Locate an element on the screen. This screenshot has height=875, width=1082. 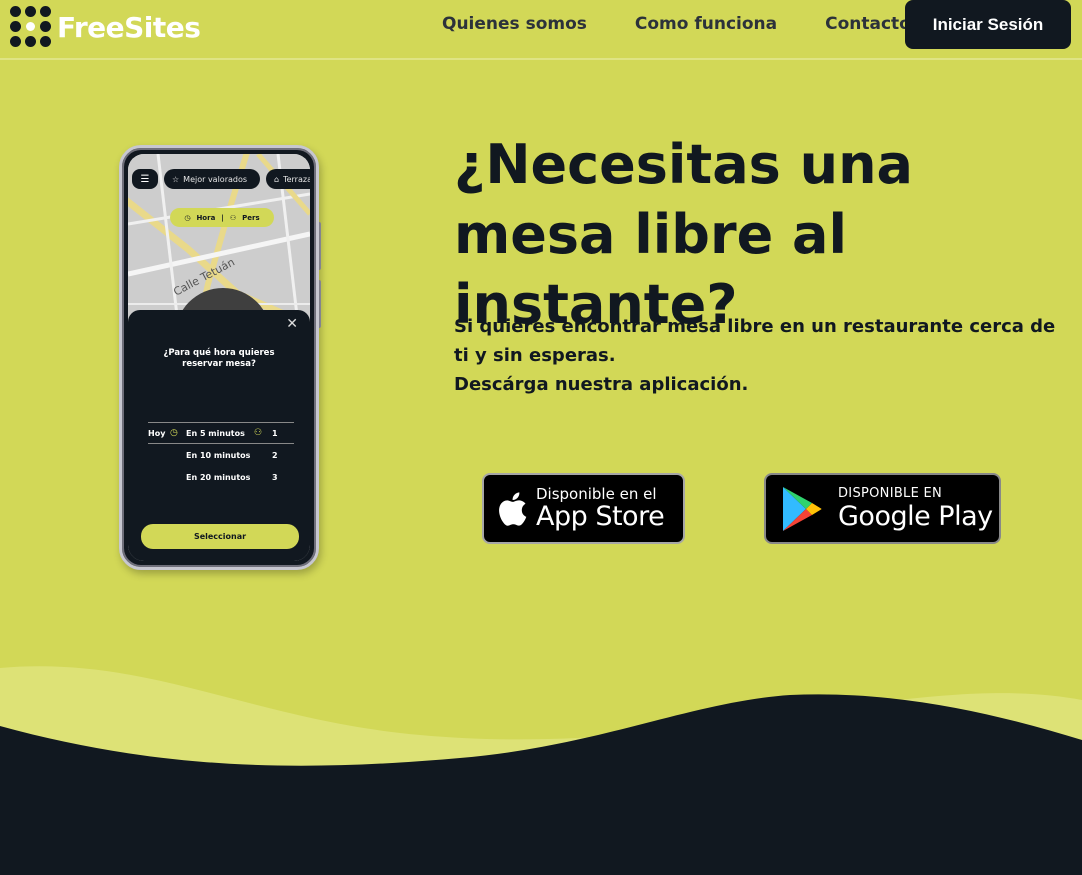
row-time: En 10 minutos is located at coordinates (218, 455).